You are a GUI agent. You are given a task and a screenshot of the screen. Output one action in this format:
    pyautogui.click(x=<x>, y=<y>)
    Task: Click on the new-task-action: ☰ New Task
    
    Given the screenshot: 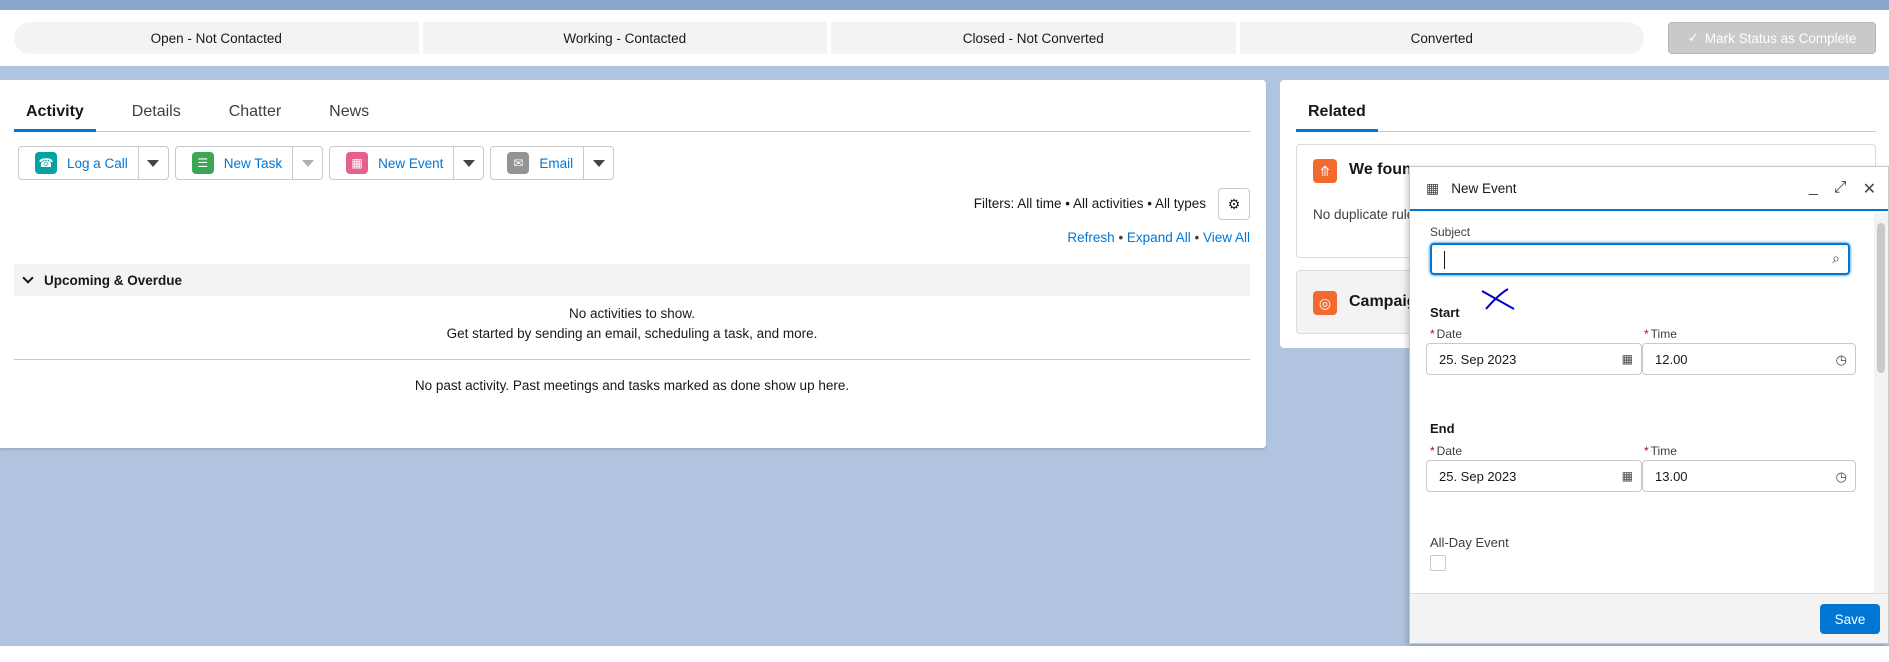 What is the action you would take?
    pyautogui.click(x=249, y=163)
    